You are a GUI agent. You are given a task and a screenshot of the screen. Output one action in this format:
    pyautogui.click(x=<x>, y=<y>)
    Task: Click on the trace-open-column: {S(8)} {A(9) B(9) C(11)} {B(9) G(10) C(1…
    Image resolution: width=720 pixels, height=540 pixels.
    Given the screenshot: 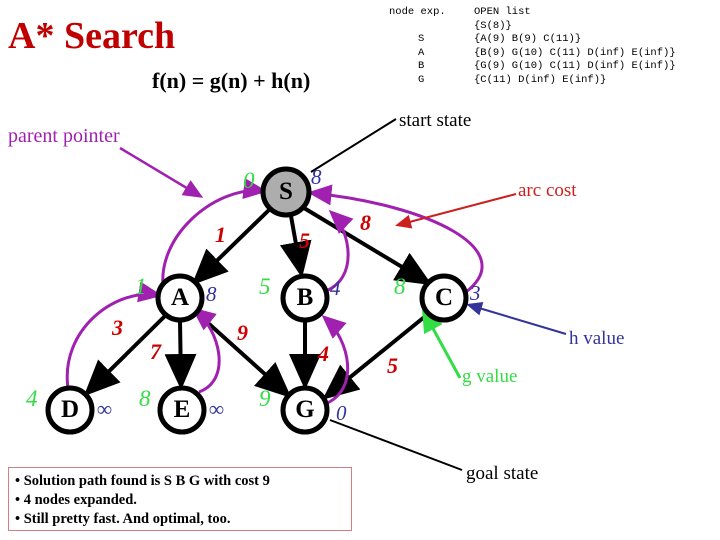 What is the action you would take?
    pyautogui.click(x=575, y=52)
    